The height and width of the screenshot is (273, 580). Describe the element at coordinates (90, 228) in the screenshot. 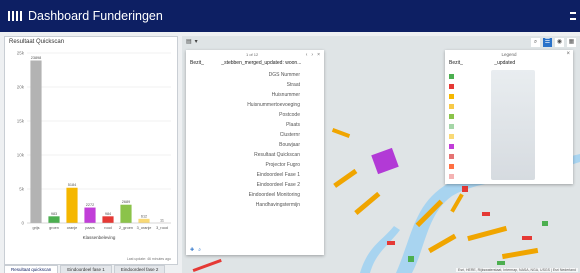

I see `x-tick-label: paars` at that location.